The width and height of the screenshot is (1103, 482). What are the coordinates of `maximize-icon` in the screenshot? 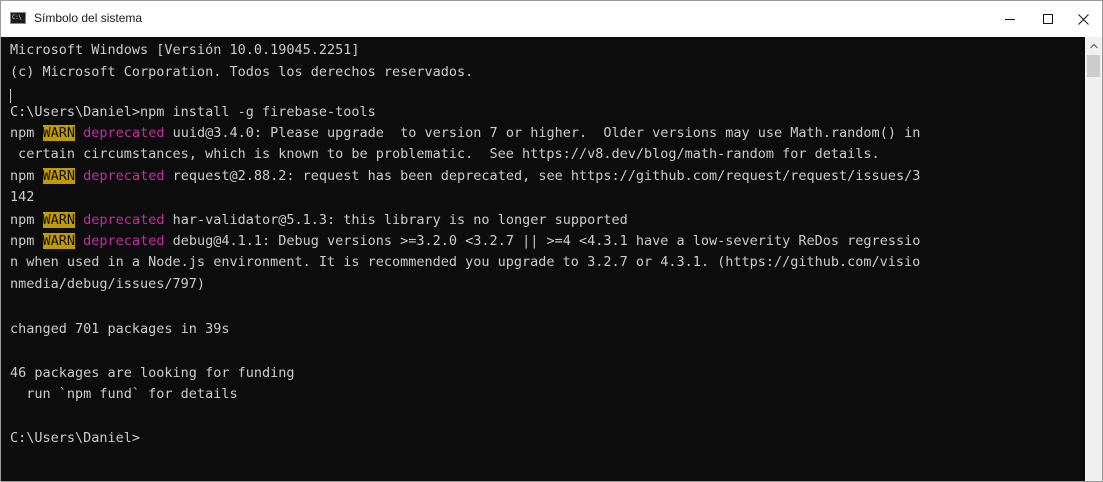 It's located at (1048, 19).